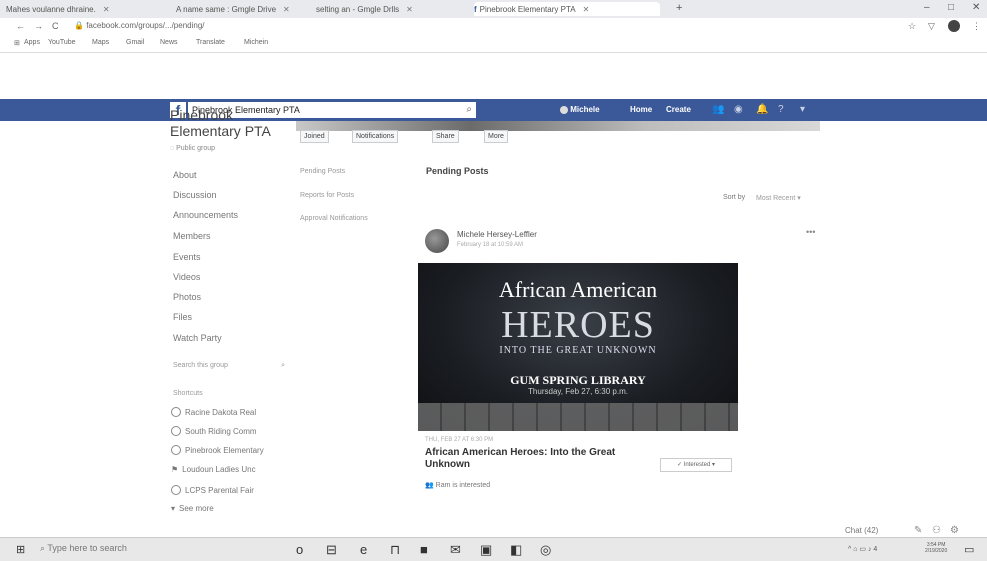 The width and height of the screenshot is (987, 561). What do you see at coordinates (490, 245) in the screenshot?
I see `post-timestamp: February 18 at 10:59 AM` at bounding box center [490, 245].